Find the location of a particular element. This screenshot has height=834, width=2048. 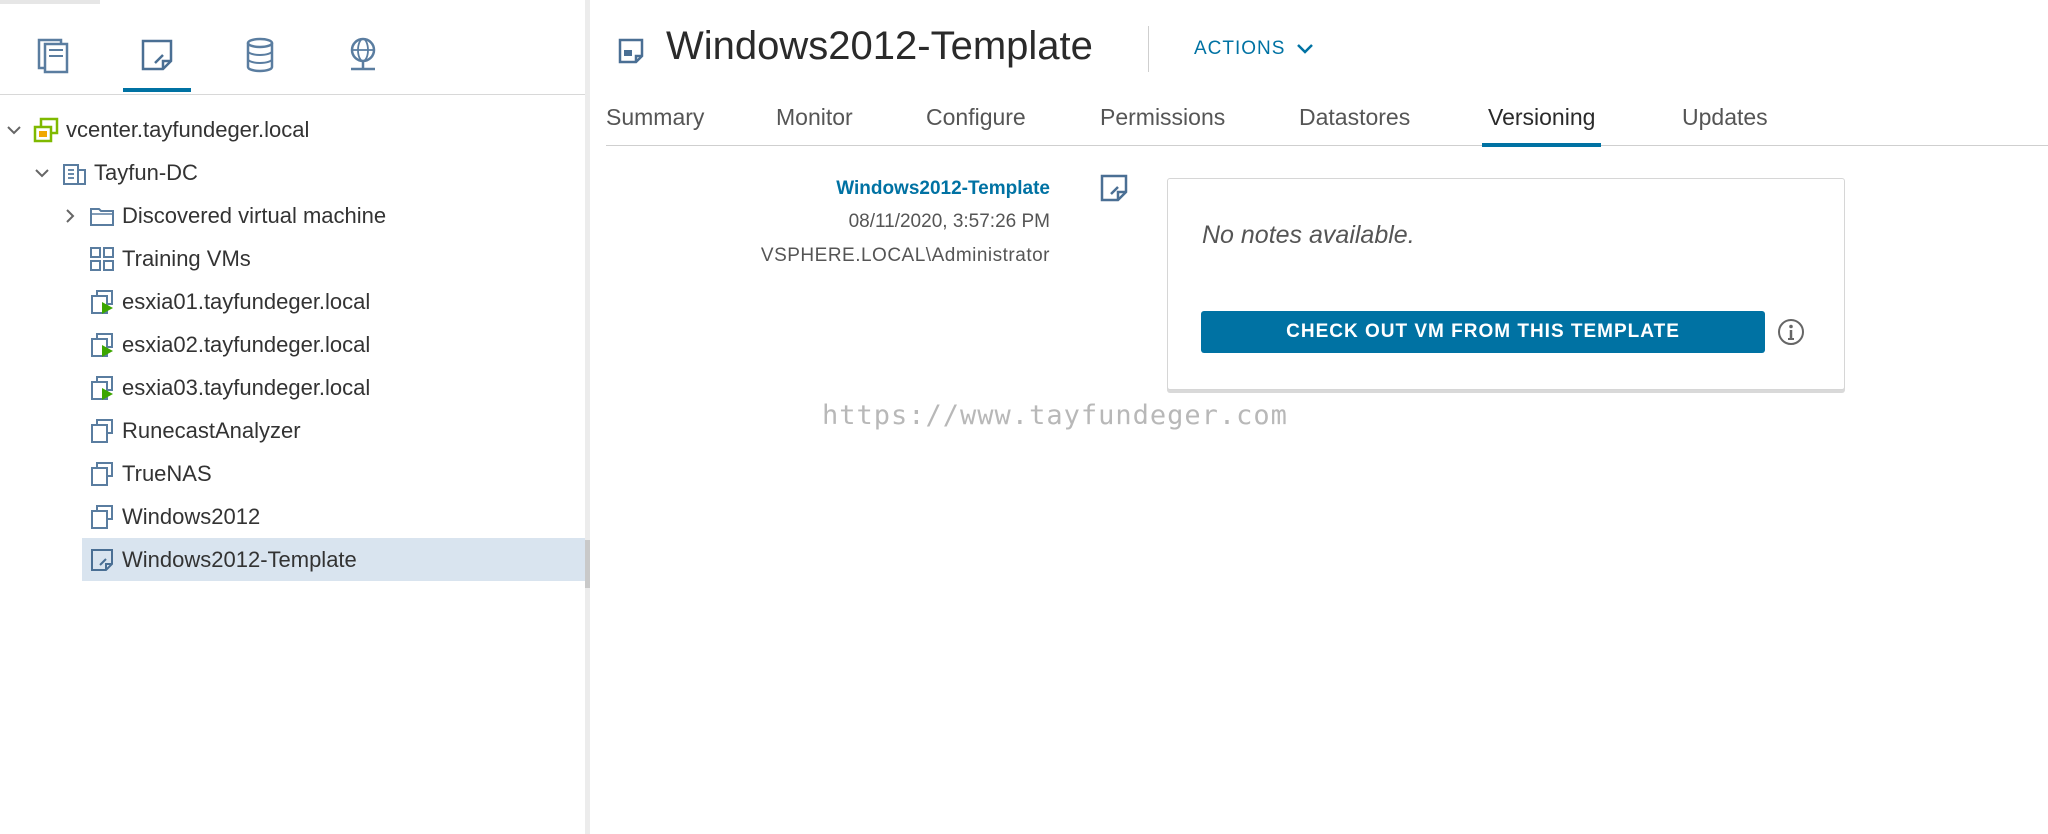

navigator-tabs is located at coordinates (294, 47).